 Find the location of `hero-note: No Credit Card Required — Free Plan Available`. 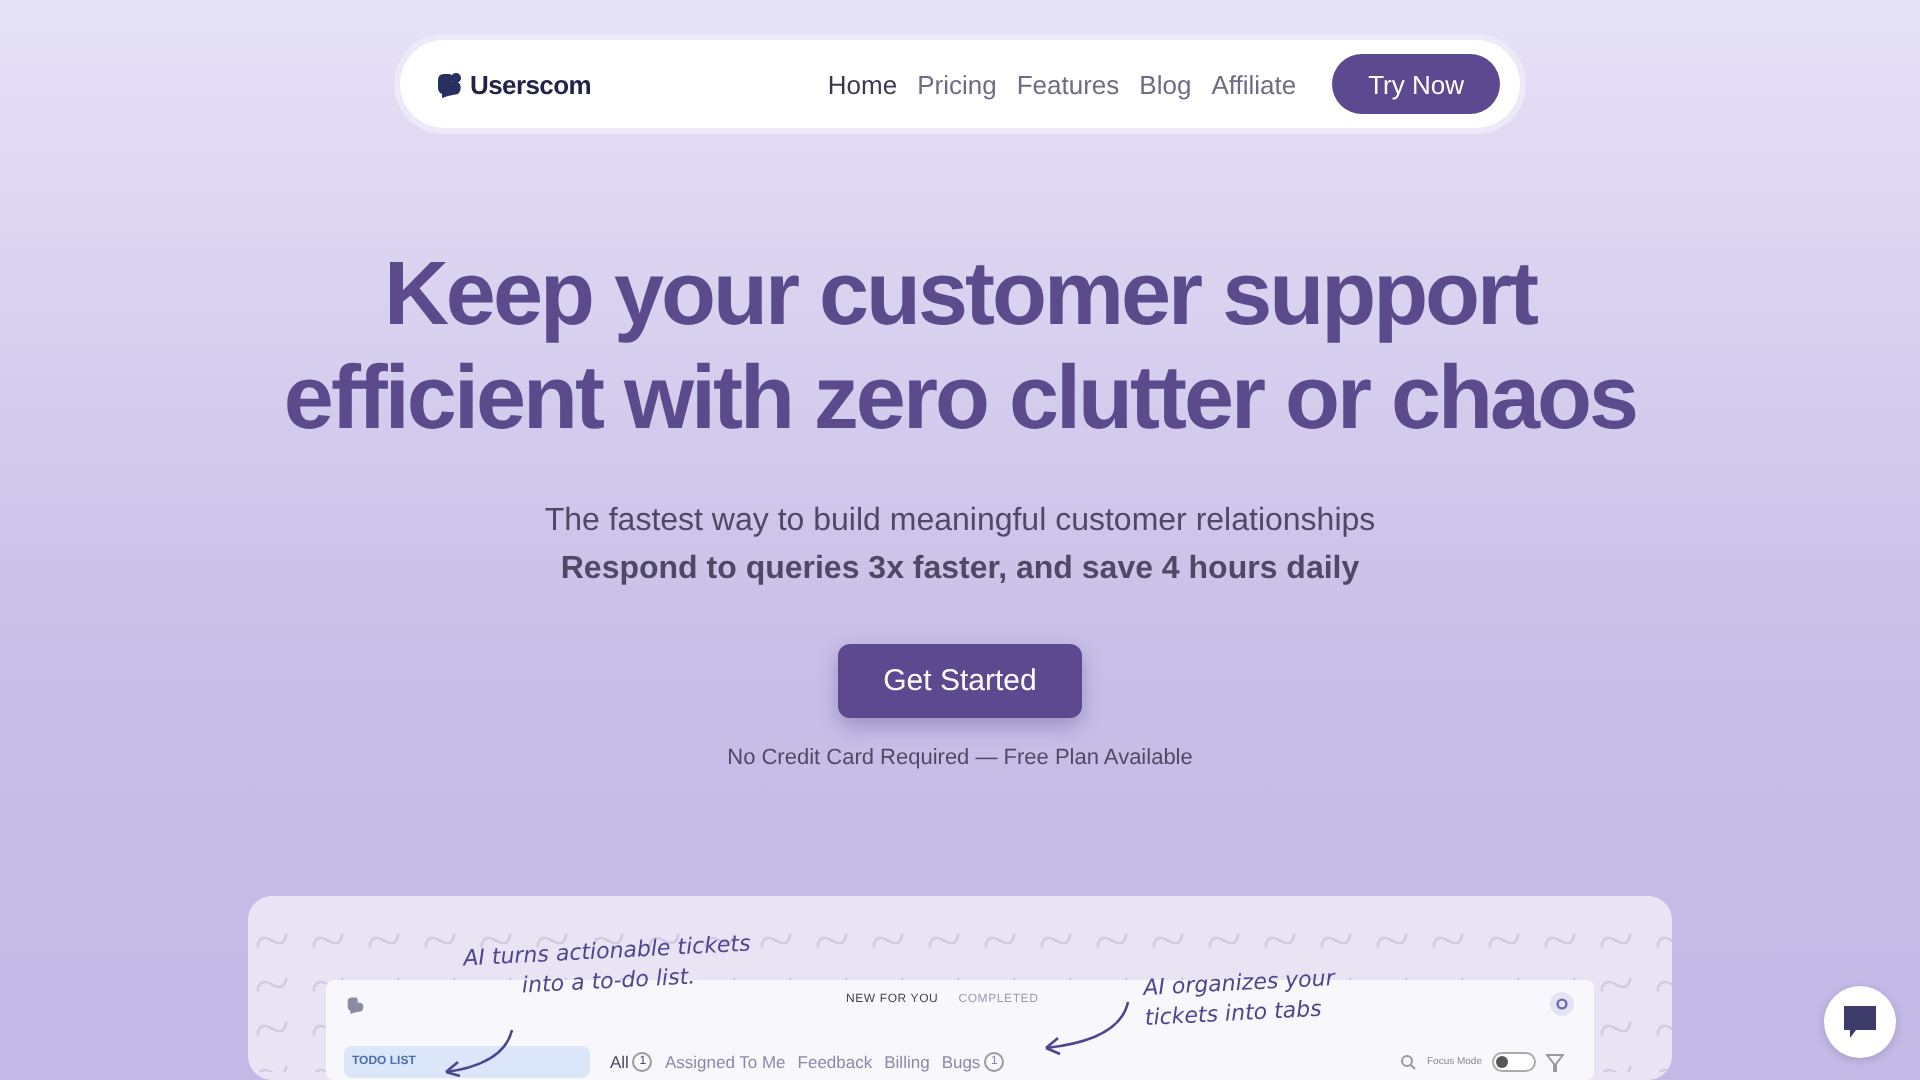

hero-note: No Credit Card Required — Free Plan Available is located at coordinates (960, 758).